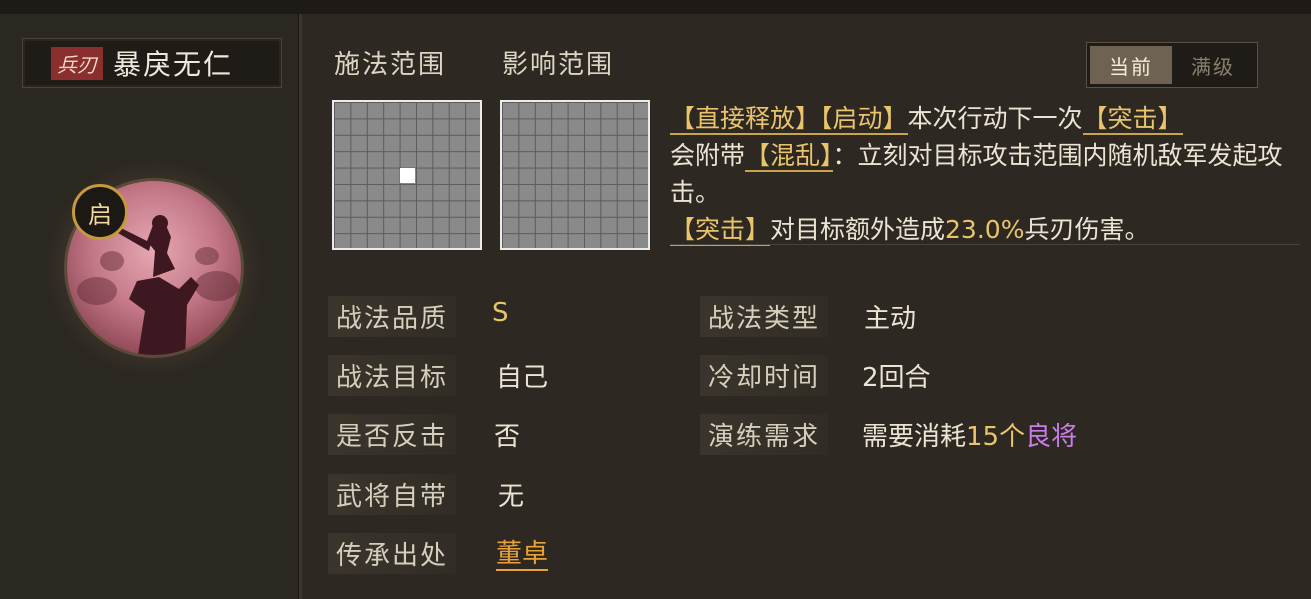 Image resolution: width=1311 pixels, height=599 pixels. What do you see at coordinates (720, 230) in the screenshot?
I see `keyword-assault-2: 【突击】` at bounding box center [720, 230].